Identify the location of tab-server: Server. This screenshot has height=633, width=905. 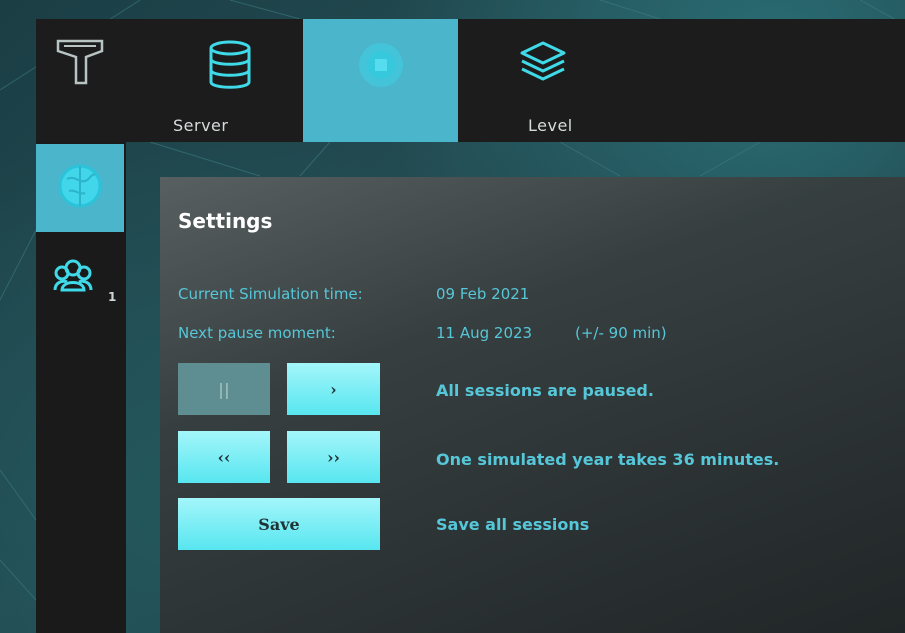
(230, 80).